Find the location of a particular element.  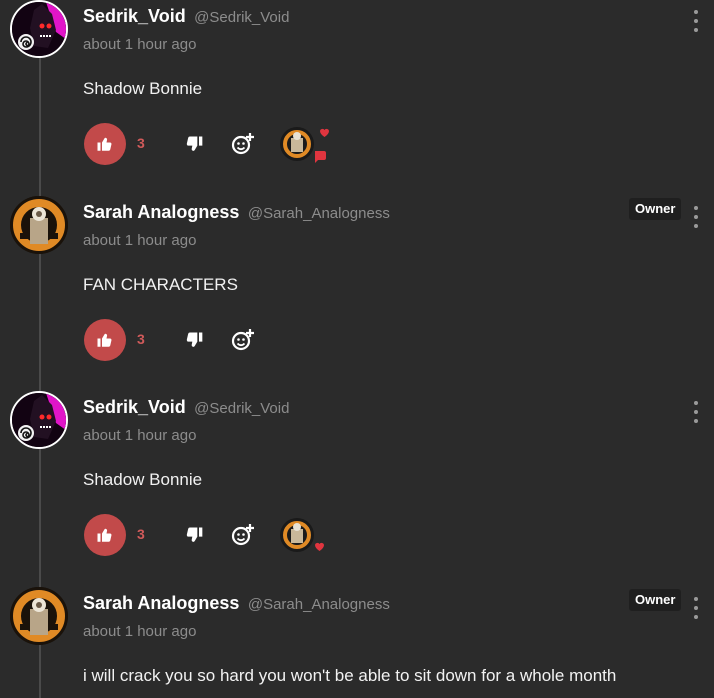

speech-bubble-icon is located at coordinates (320, 157).